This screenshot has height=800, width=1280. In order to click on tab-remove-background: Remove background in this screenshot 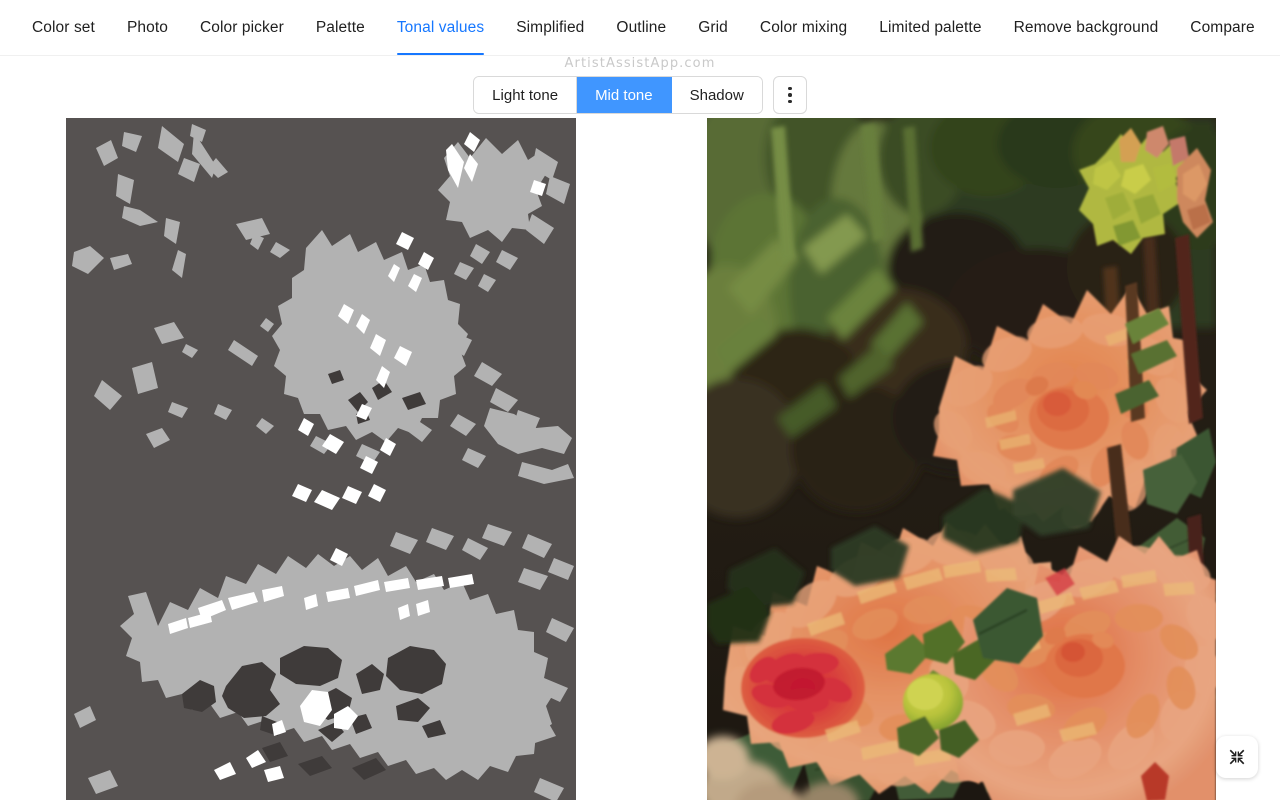, I will do `click(1086, 27)`.